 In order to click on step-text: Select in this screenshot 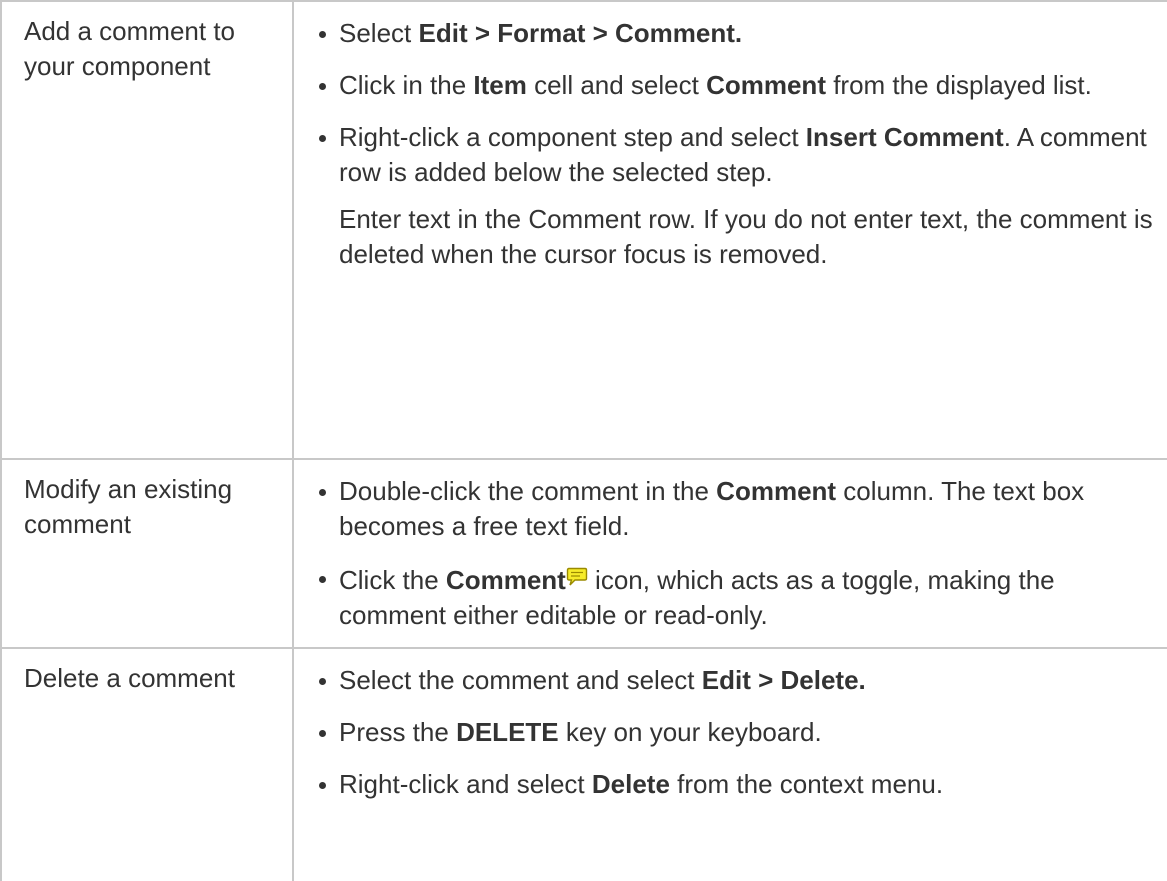, I will do `click(379, 33)`.